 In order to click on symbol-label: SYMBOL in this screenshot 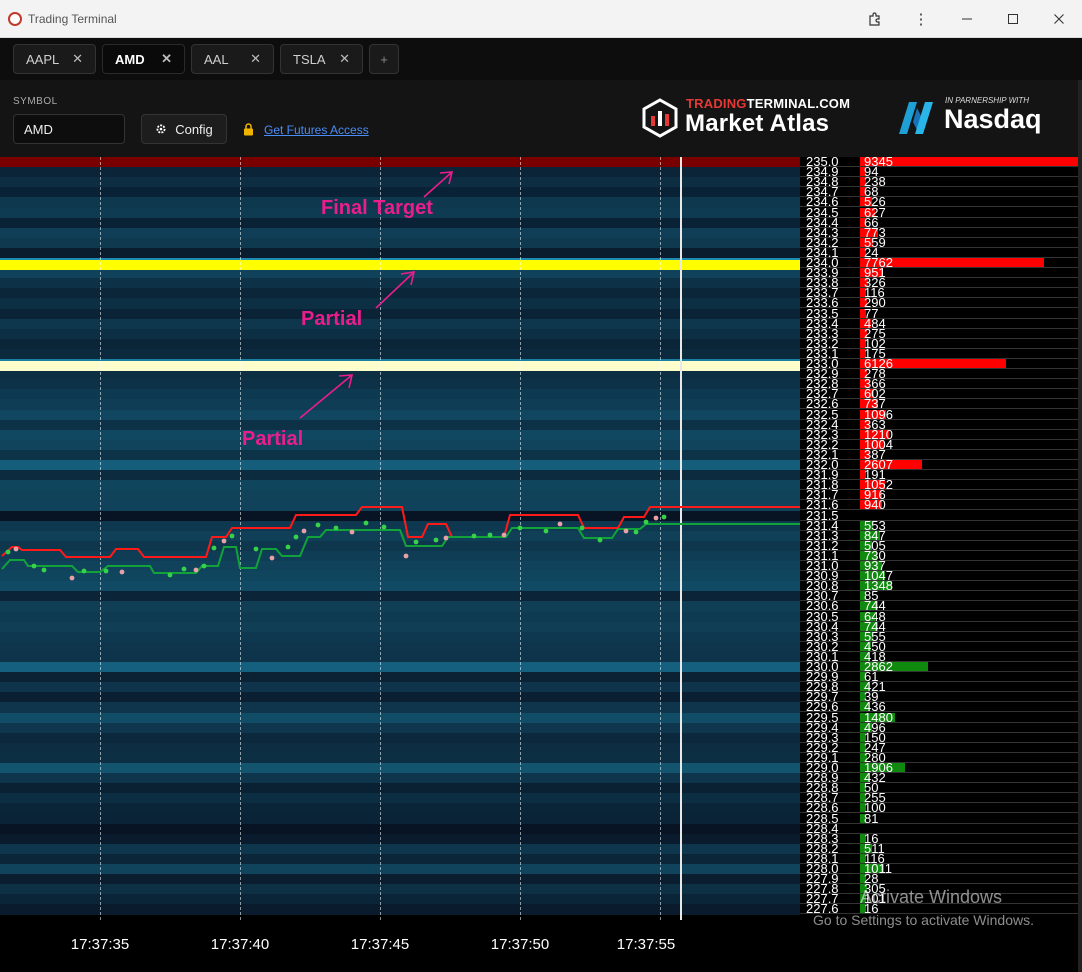, I will do `click(35, 101)`.